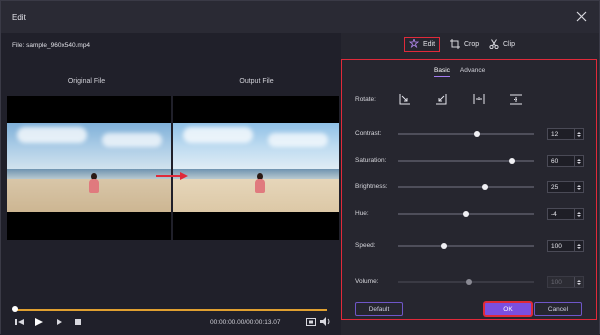 The image size is (600, 335). I want to click on flip-horizontal-icon, so click(479, 99).